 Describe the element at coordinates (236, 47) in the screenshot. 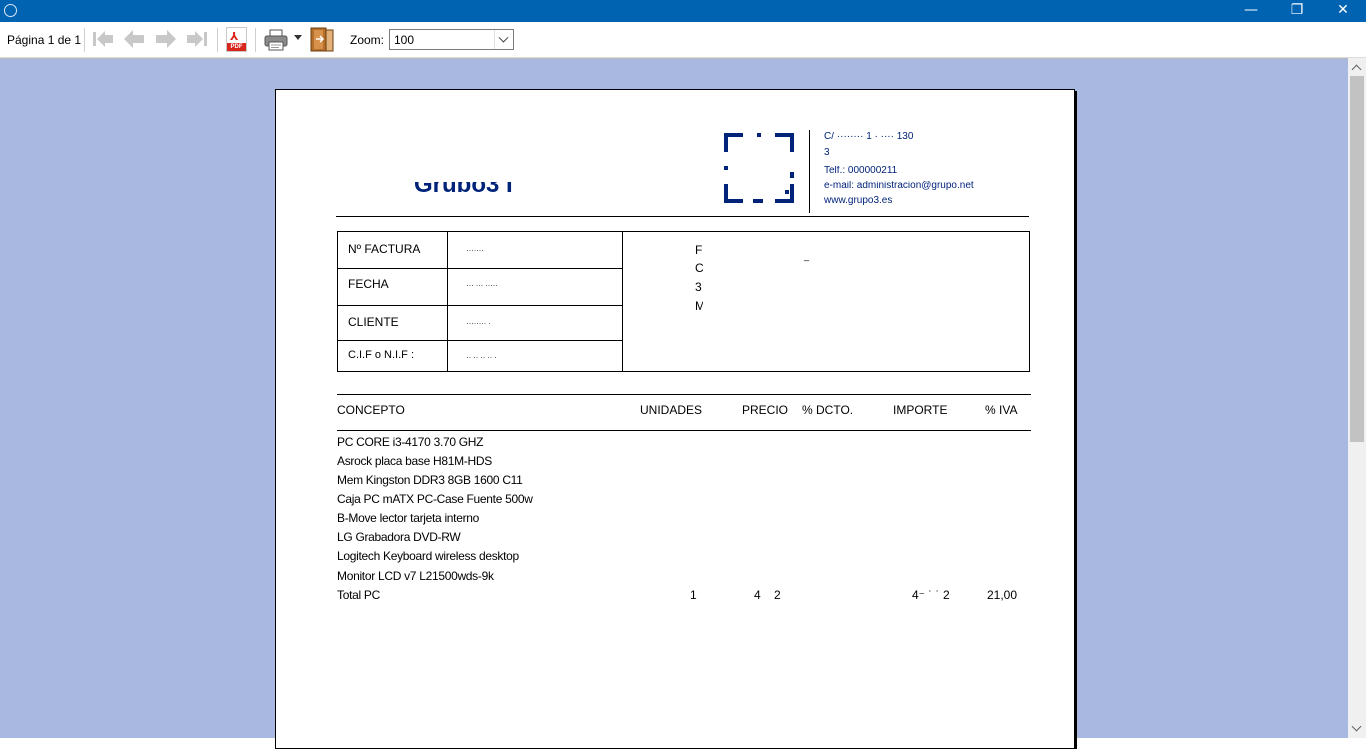

I see `pdf-band: PDF` at that location.